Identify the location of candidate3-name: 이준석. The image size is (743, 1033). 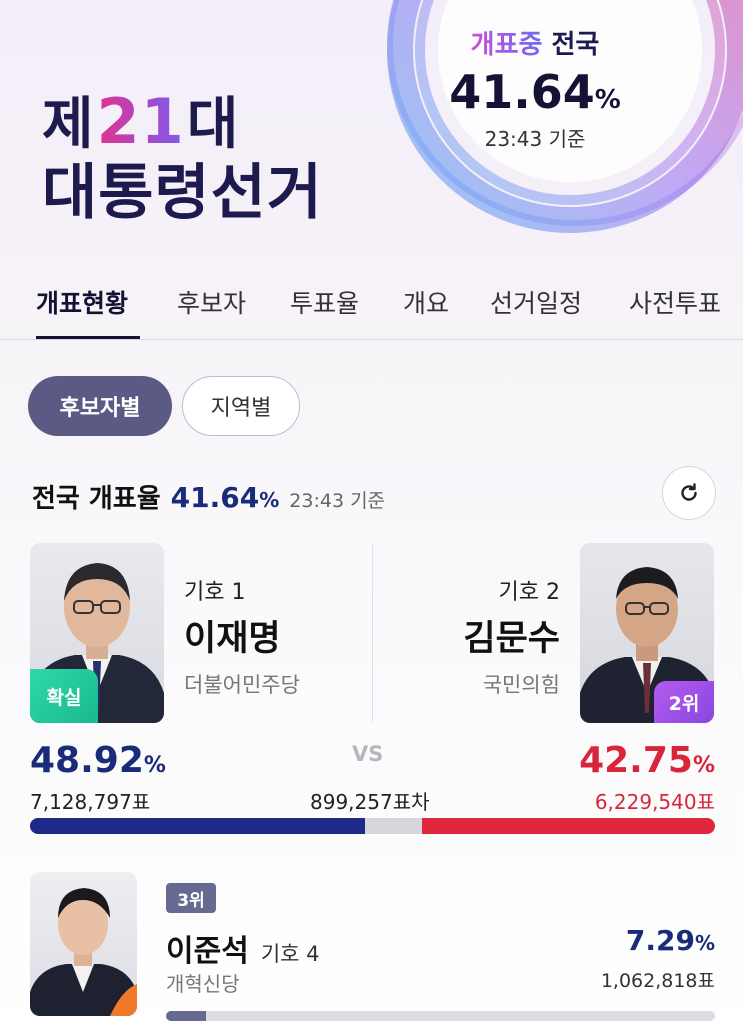
(207, 948).